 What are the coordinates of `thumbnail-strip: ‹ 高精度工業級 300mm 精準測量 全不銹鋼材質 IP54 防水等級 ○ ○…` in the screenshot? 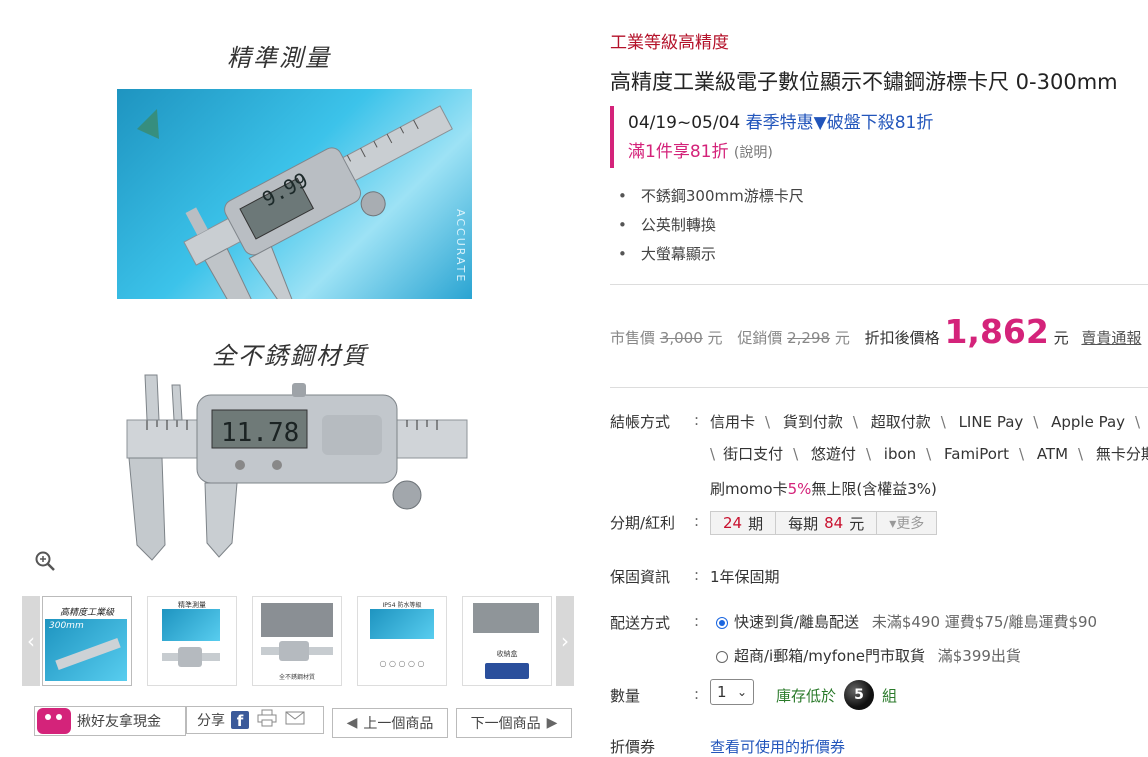 It's located at (298, 641).